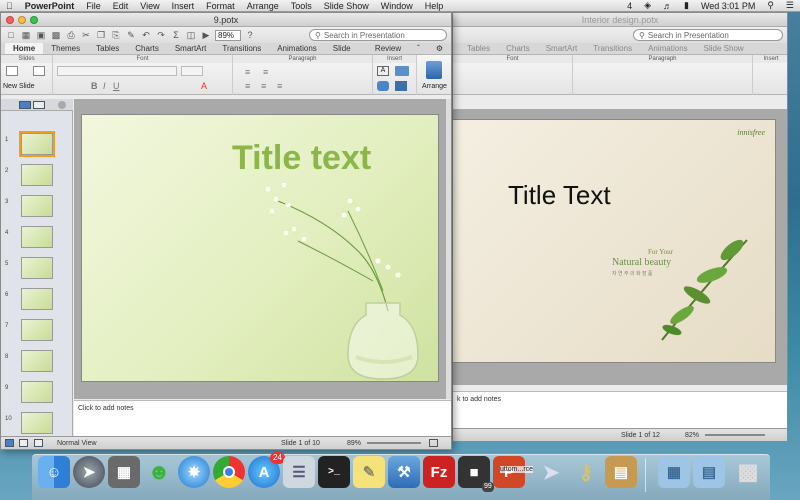  I want to click on close-button, so click(10, 19).